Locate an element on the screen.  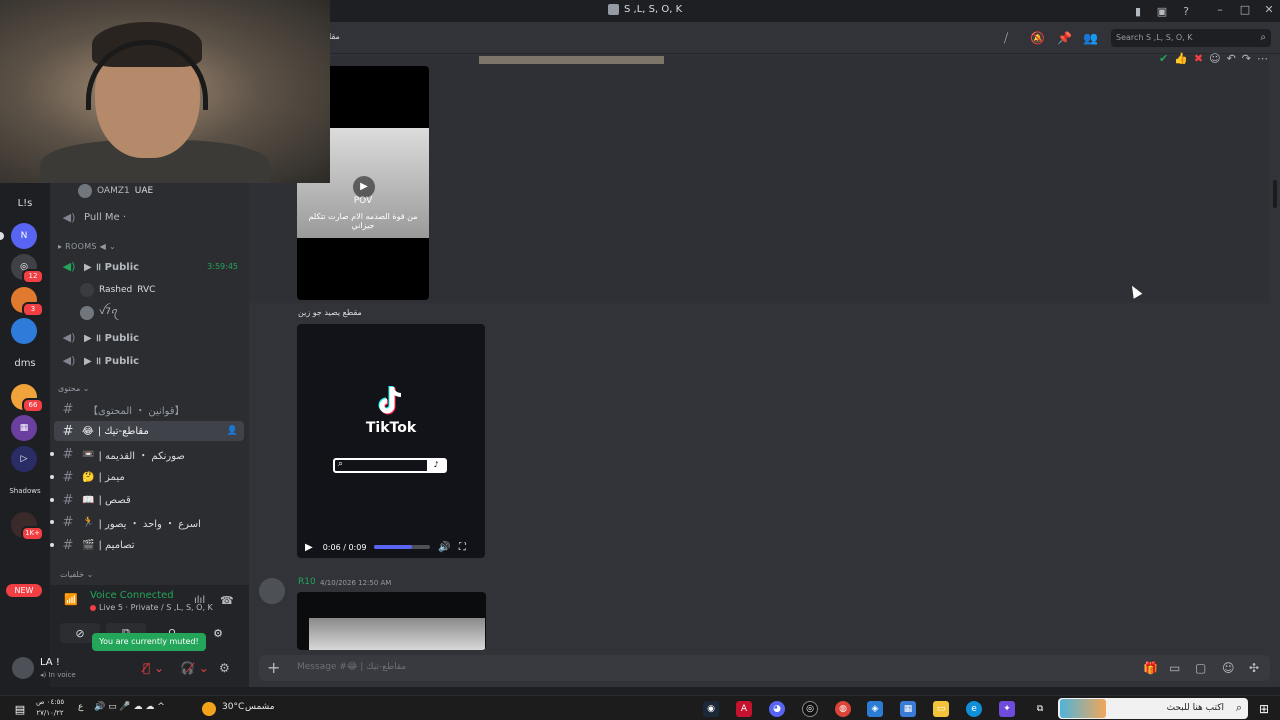
start-icon: ⊞ is located at coordinates (1264, 709).